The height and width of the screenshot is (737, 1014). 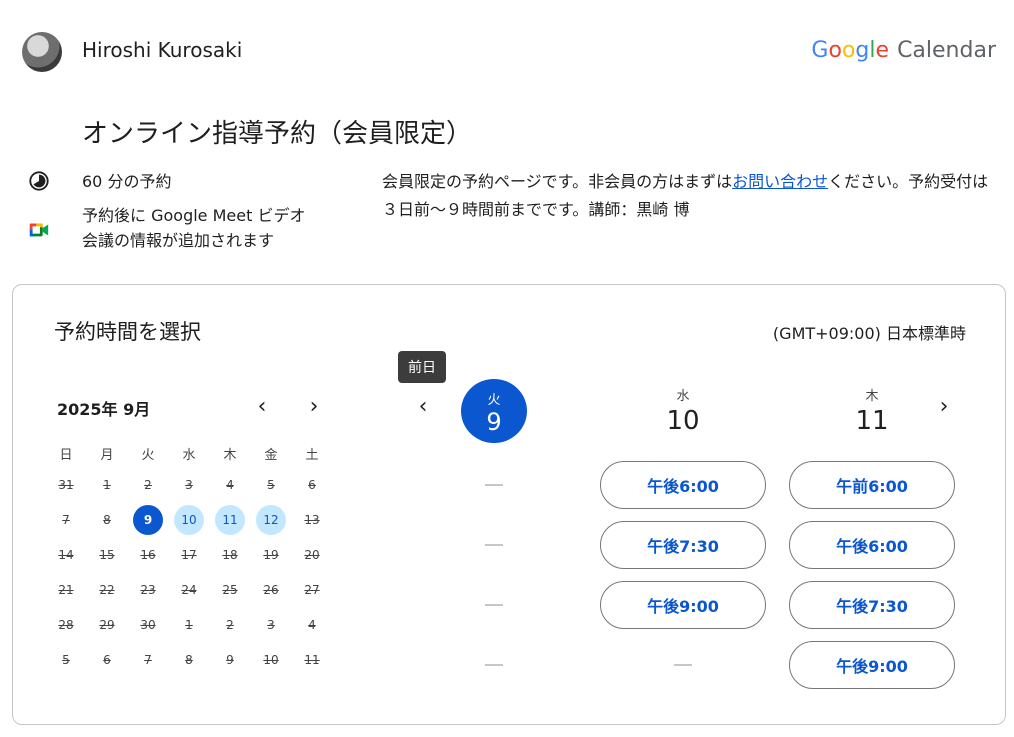 I want to click on calendar-day: 28, so click(x=66, y=625).